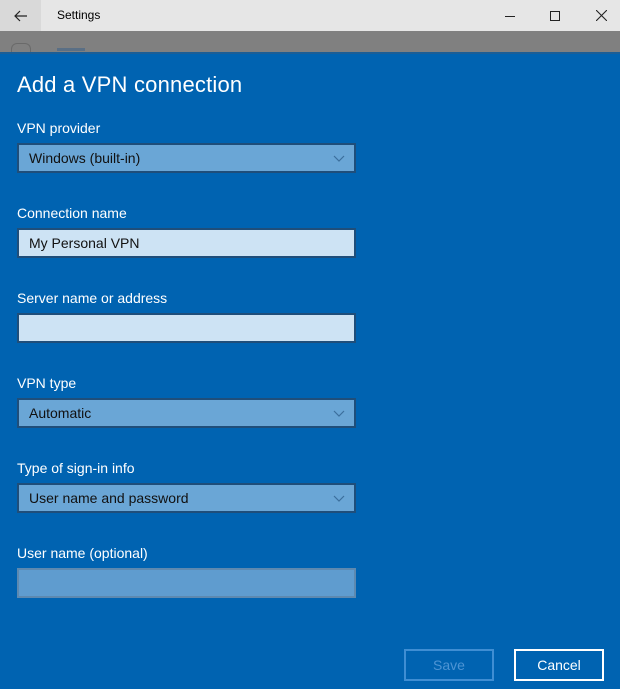  Describe the element at coordinates (186, 583) in the screenshot. I see `username-input` at that location.